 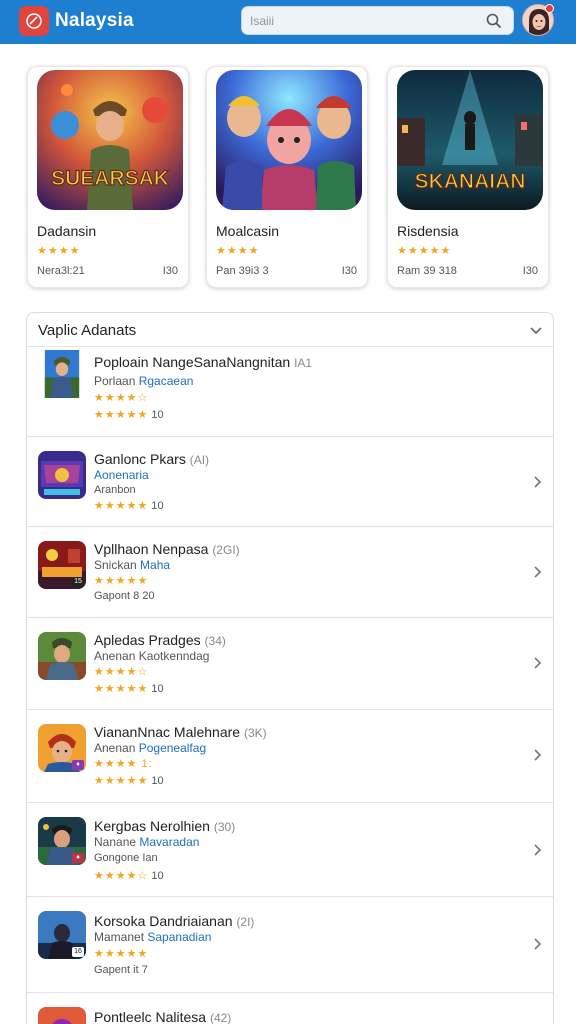 What do you see at coordinates (365, 21) in the screenshot?
I see `search-input` at bounding box center [365, 21].